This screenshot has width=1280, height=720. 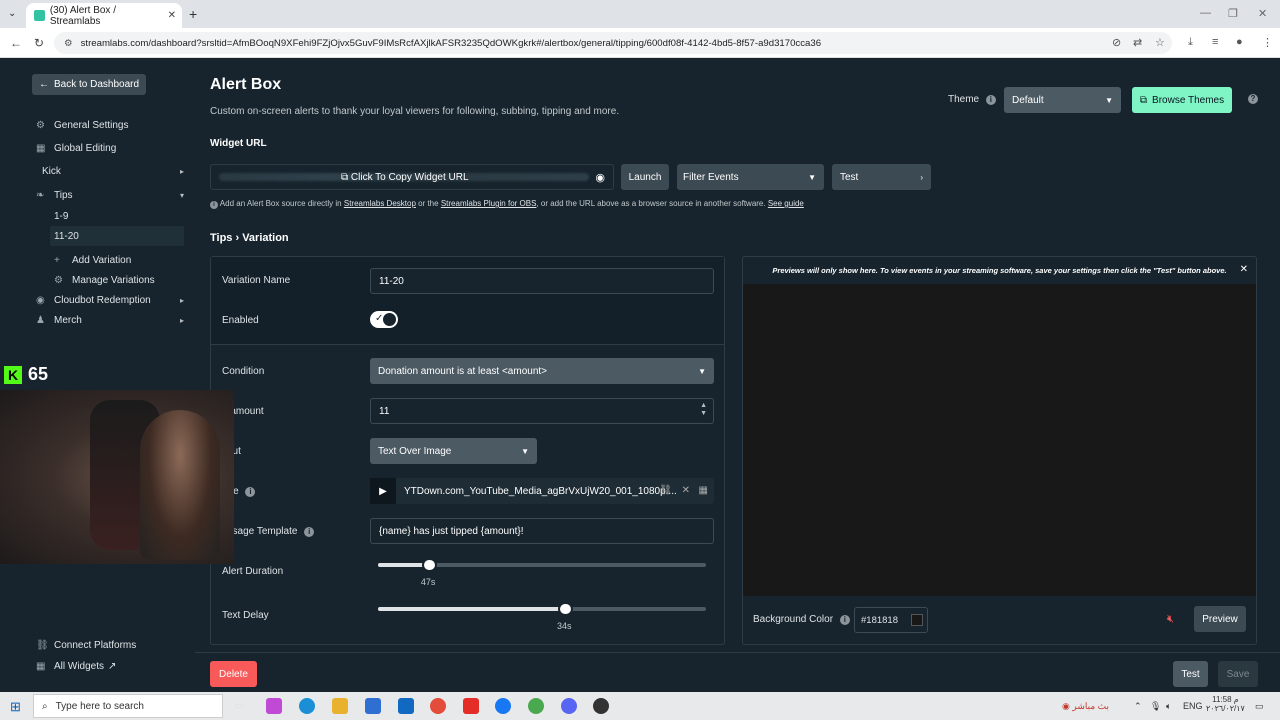 What do you see at coordinates (1225, 704) in the screenshot?
I see `clock: 11:58 م ٢٠٢٦/٠٢/١٧` at bounding box center [1225, 704].